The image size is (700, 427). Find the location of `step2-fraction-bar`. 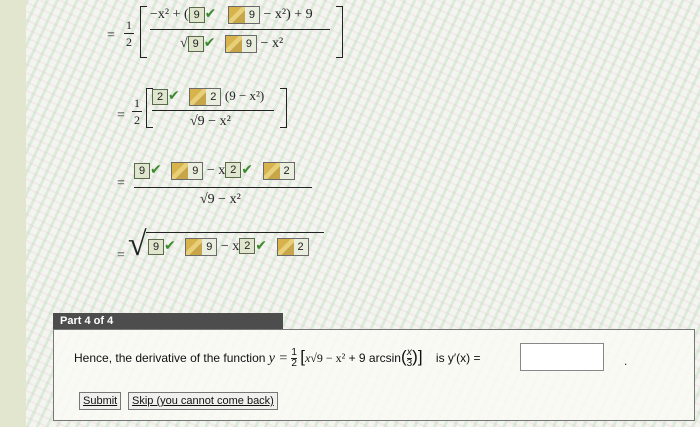

step2-fraction-bar is located at coordinates (213, 110).